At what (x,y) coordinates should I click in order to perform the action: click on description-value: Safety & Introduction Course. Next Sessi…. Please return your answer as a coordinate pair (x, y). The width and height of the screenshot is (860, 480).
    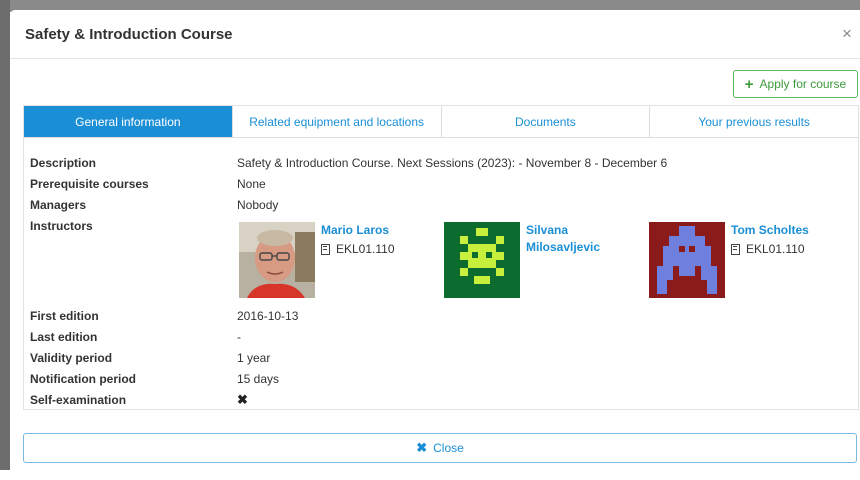
    Looking at the image, I should click on (452, 163).